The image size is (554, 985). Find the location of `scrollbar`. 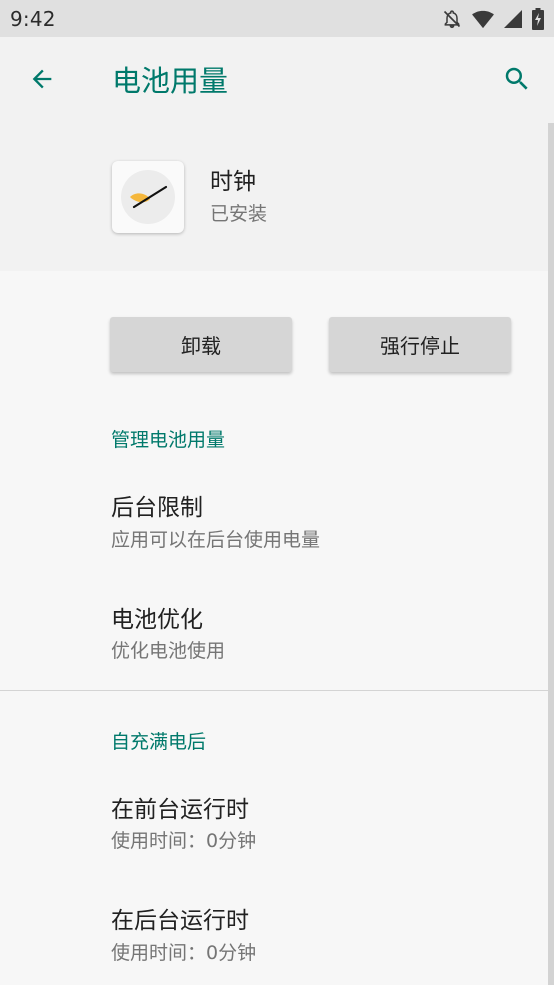

scrollbar is located at coordinates (551, 554).